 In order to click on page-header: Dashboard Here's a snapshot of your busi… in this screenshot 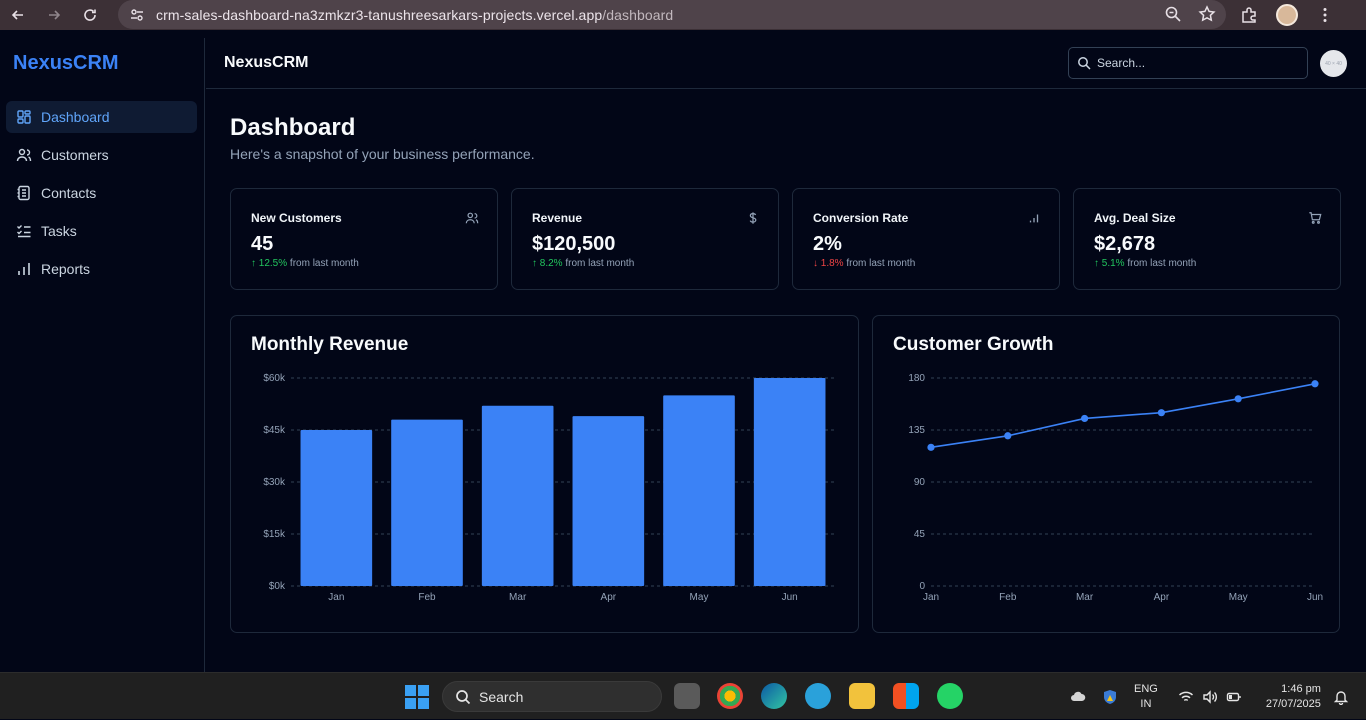, I will do `click(382, 138)`.